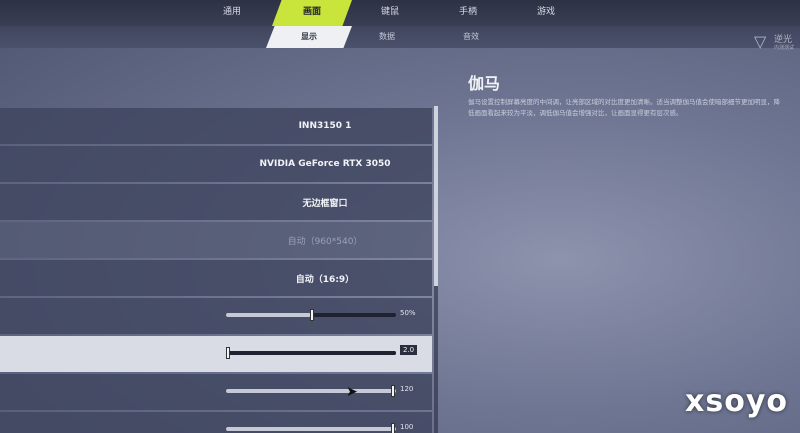  What do you see at coordinates (216, 240) in the screenshot?
I see `setting-row-resolution: 自动（960*540）` at bounding box center [216, 240].